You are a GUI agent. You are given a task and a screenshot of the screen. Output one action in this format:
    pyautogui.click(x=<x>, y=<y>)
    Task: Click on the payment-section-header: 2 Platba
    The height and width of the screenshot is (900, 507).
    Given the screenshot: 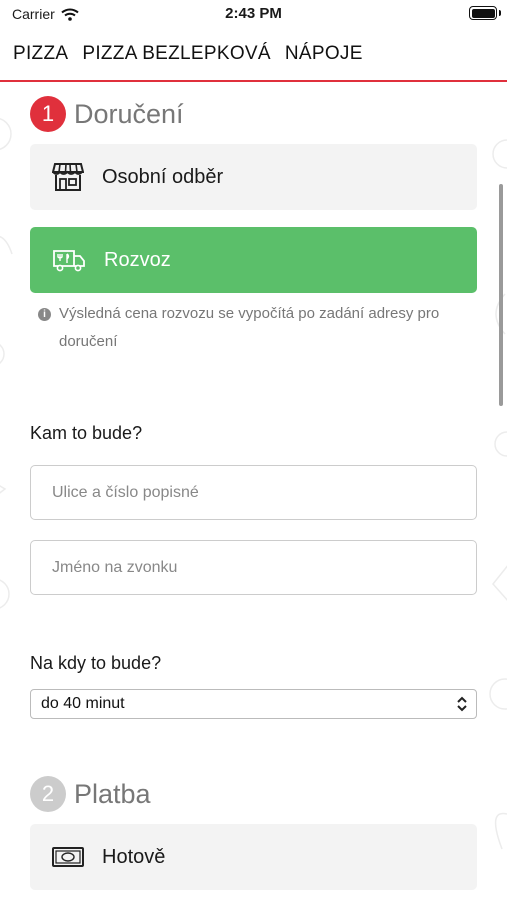 What is the action you would take?
    pyautogui.click(x=90, y=794)
    